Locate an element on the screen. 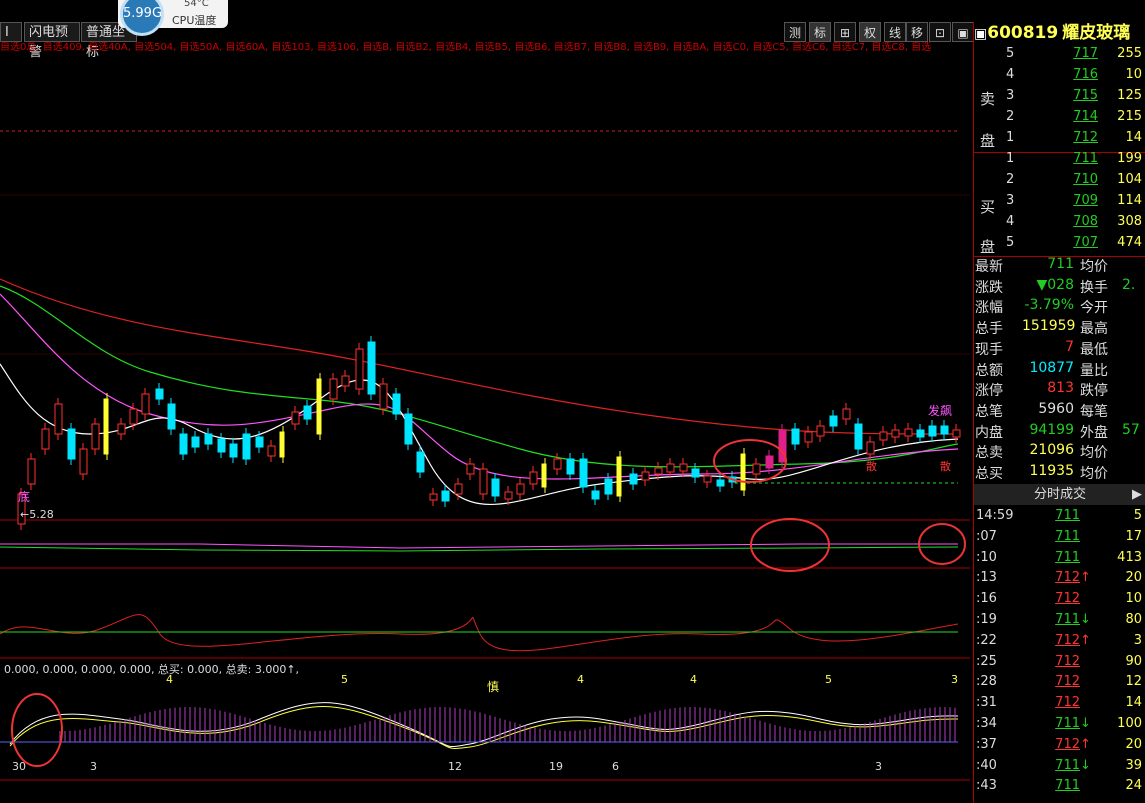 Image resolution: width=1145 pixels, height=803 pixels. tick-row: 14:59 711 5 is located at coordinates (1059, 518).